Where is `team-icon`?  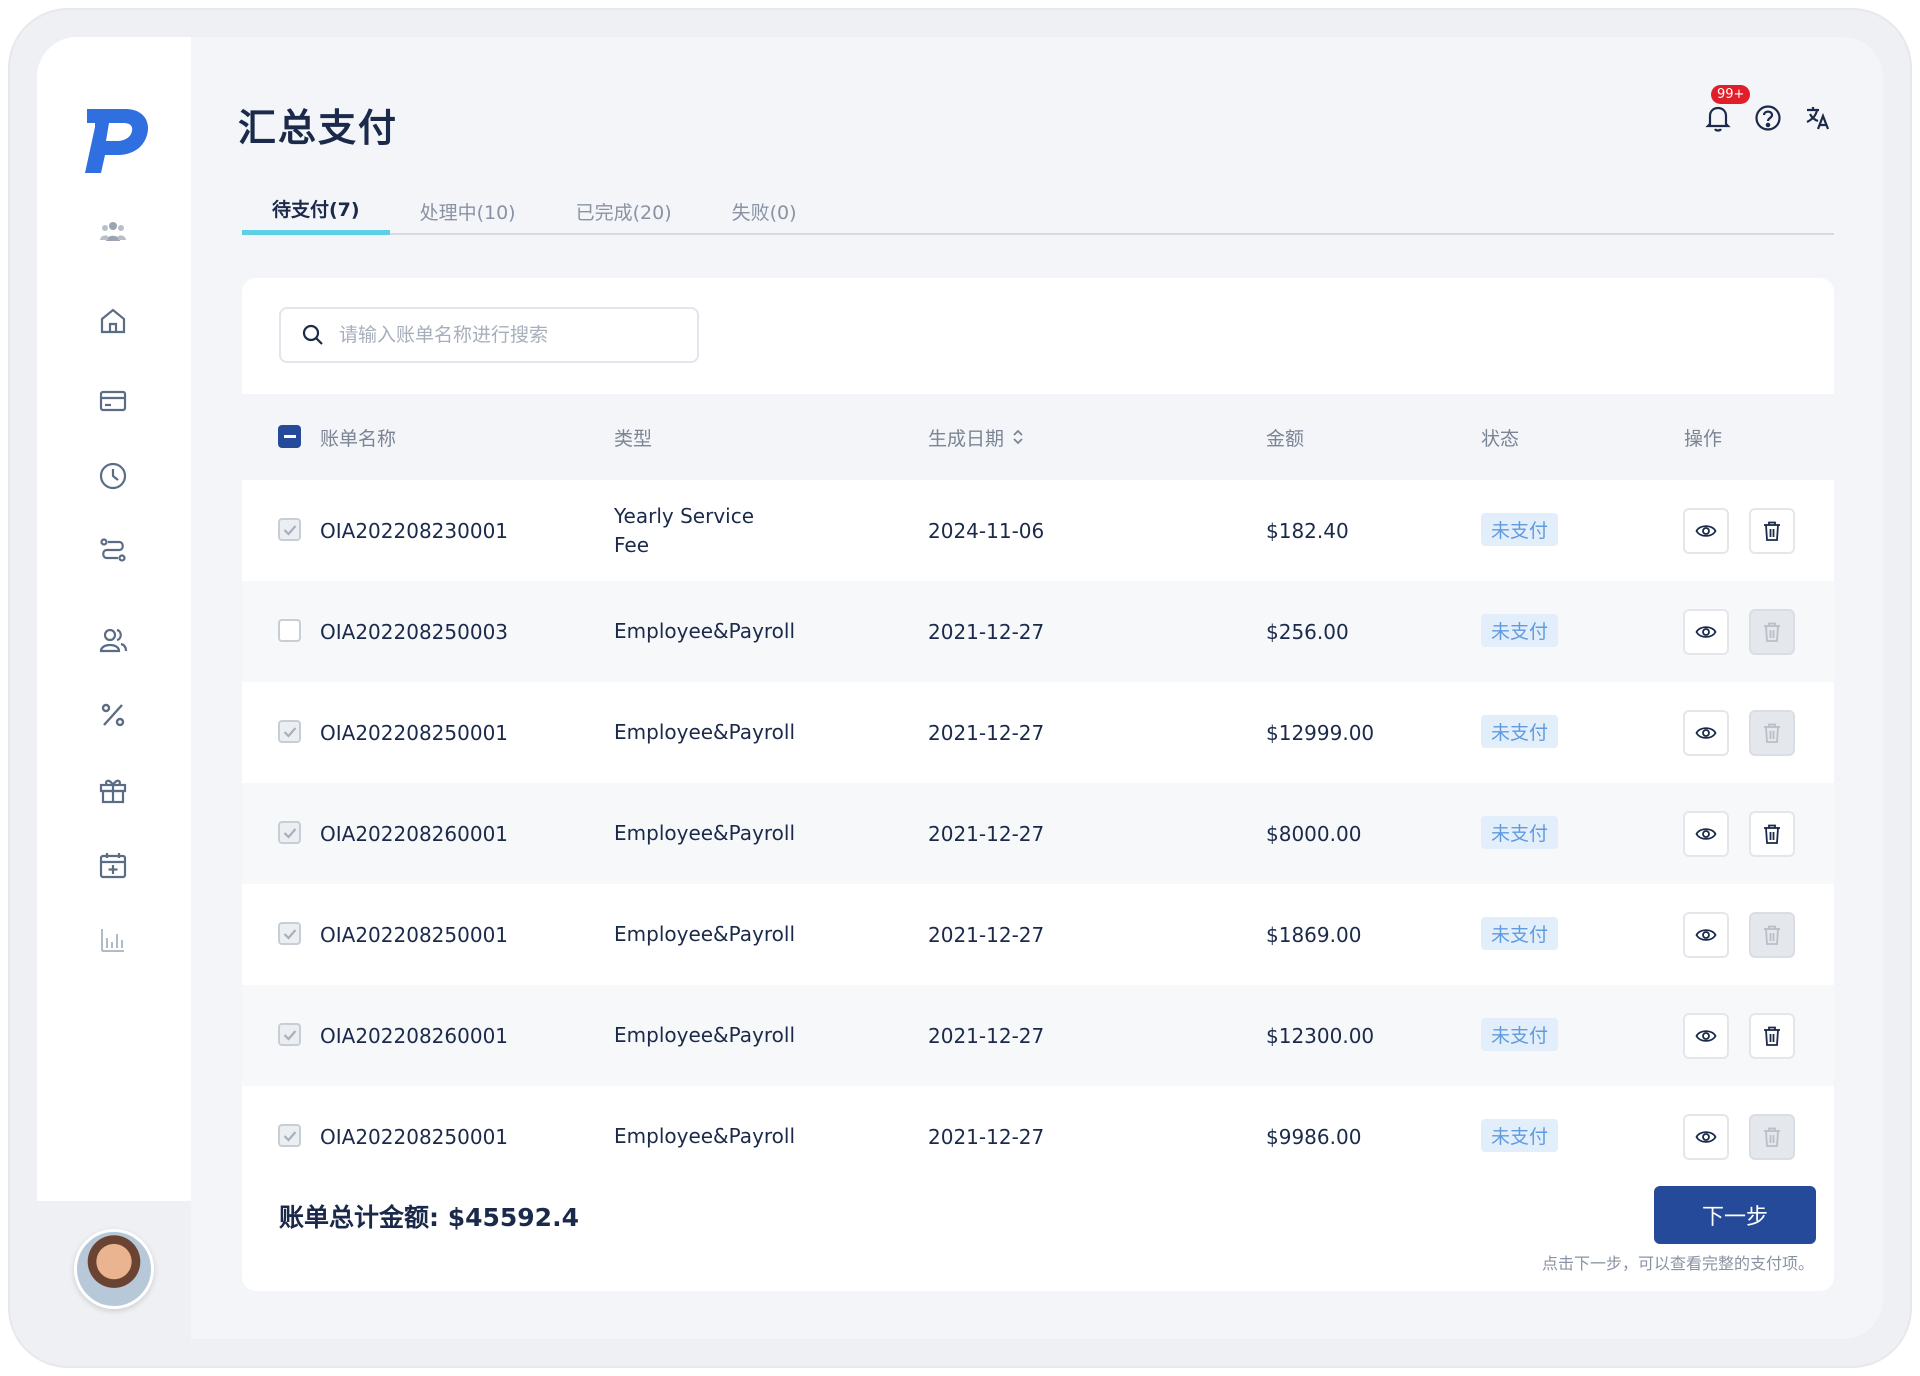
team-icon is located at coordinates (113, 231).